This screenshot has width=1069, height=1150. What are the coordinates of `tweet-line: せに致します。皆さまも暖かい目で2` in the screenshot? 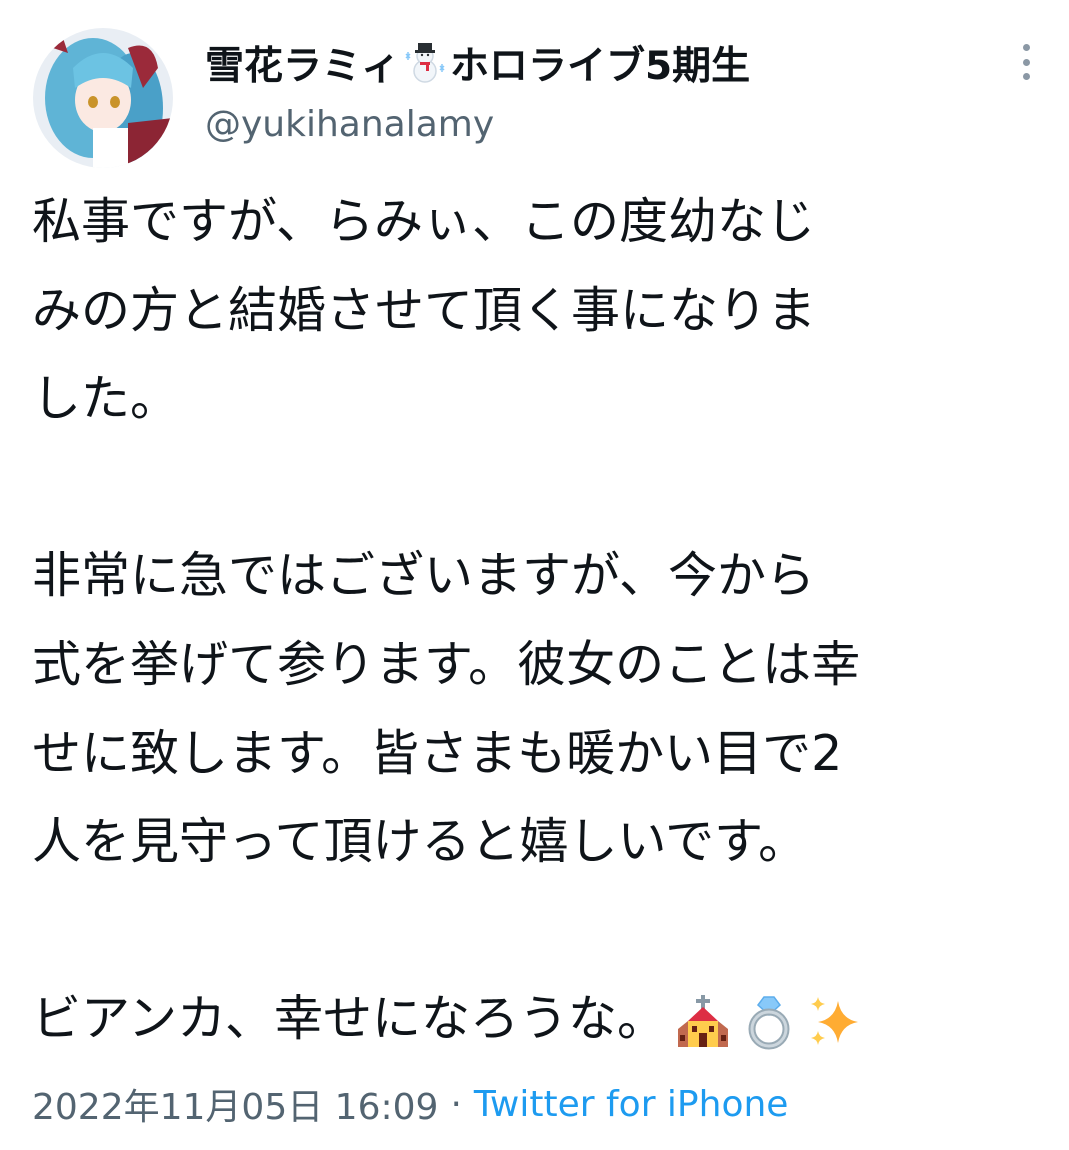 It's located at (437, 753).